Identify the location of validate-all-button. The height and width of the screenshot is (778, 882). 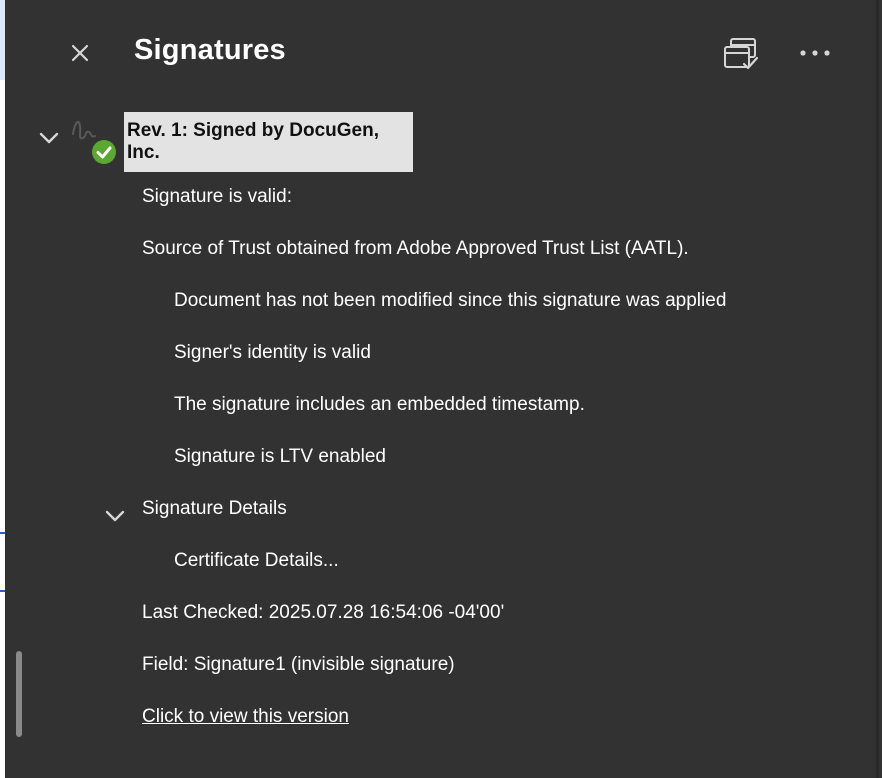
(741, 54).